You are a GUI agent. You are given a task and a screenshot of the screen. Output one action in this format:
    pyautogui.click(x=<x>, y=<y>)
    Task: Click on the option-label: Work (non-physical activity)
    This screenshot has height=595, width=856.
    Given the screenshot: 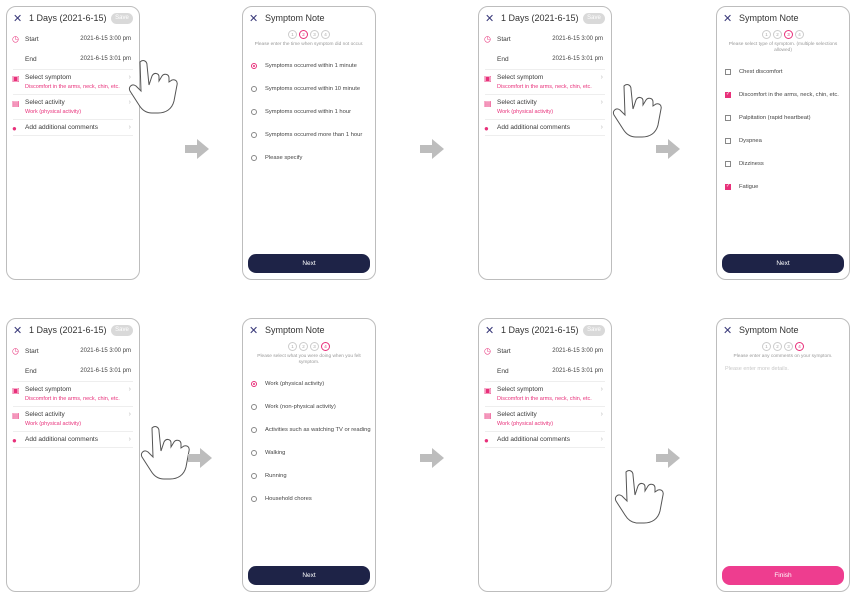 What is the action you would take?
    pyautogui.click(x=300, y=406)
    